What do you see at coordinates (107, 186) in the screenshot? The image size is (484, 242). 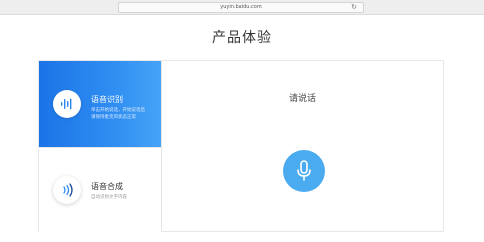 I see `sidebar-item-label: 语音合成` at bounding box center [107, 186].